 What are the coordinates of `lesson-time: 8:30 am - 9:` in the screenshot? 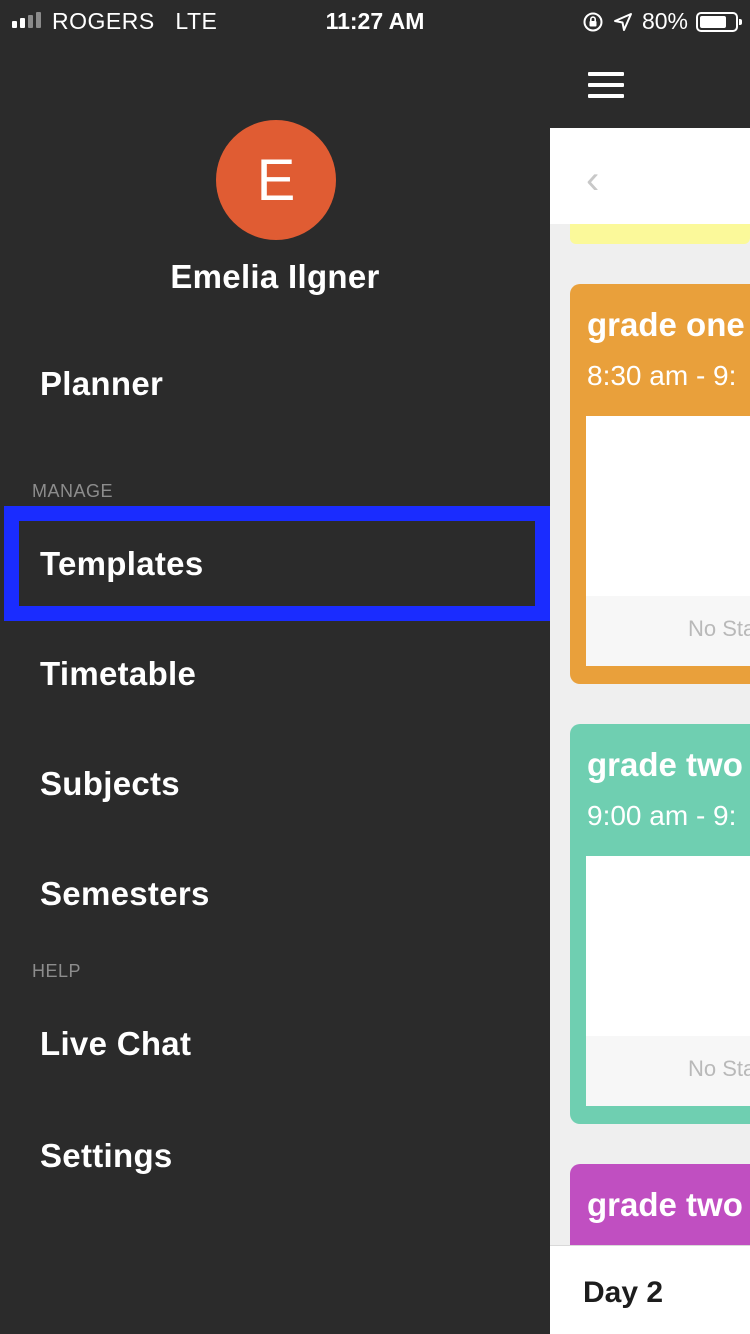 It's located at (662, 375).